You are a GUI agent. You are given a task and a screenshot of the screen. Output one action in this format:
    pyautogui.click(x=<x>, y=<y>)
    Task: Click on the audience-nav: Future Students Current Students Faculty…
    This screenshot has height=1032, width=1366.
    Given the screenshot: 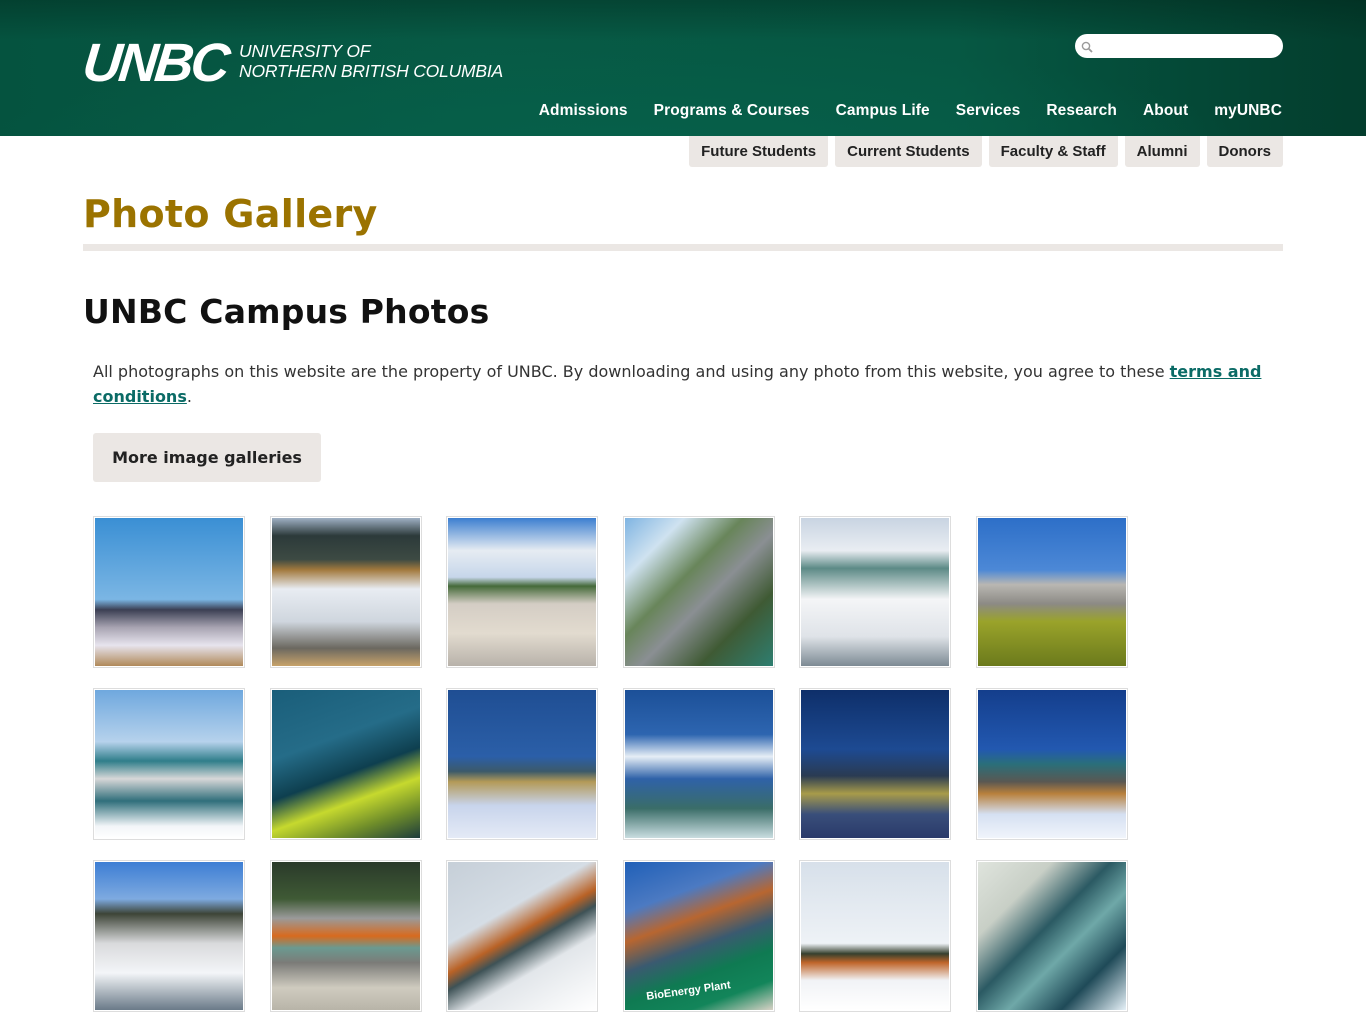 What is the action you would take?
    pyautogui.click(x=986, y=151)
    